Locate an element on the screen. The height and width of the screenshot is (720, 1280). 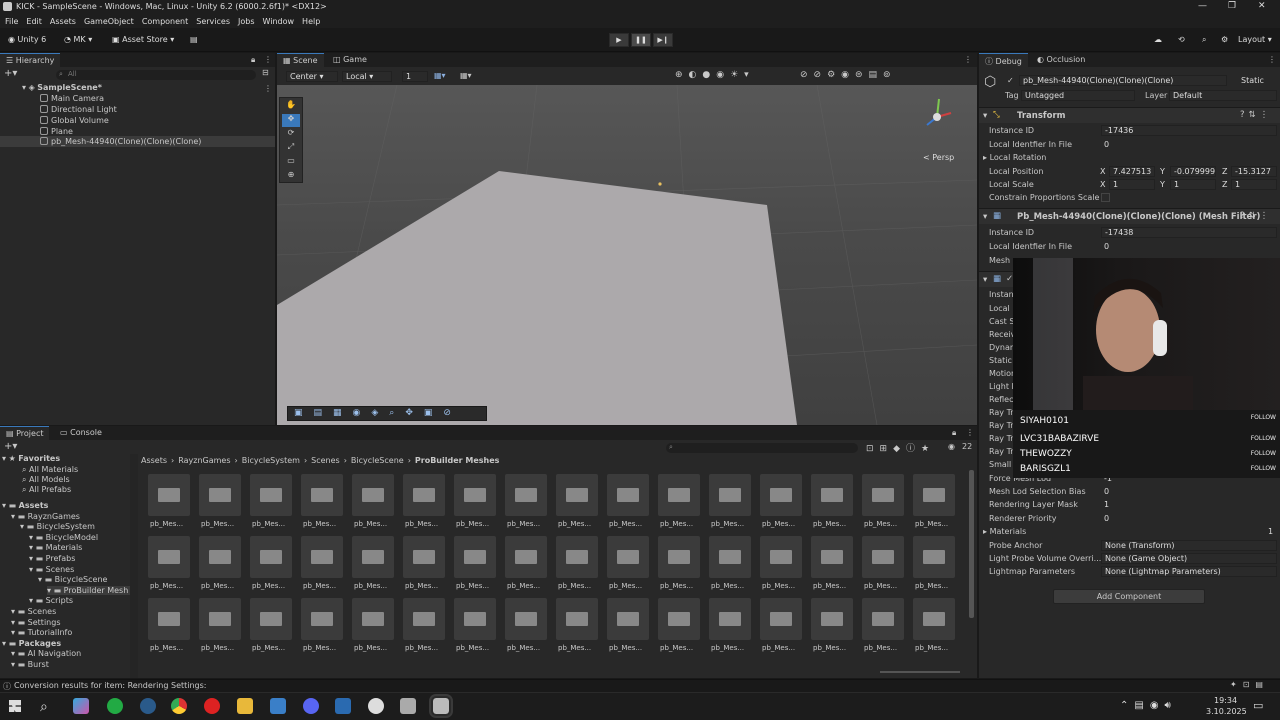
menu-file: File is located at coordinates (11, 21).